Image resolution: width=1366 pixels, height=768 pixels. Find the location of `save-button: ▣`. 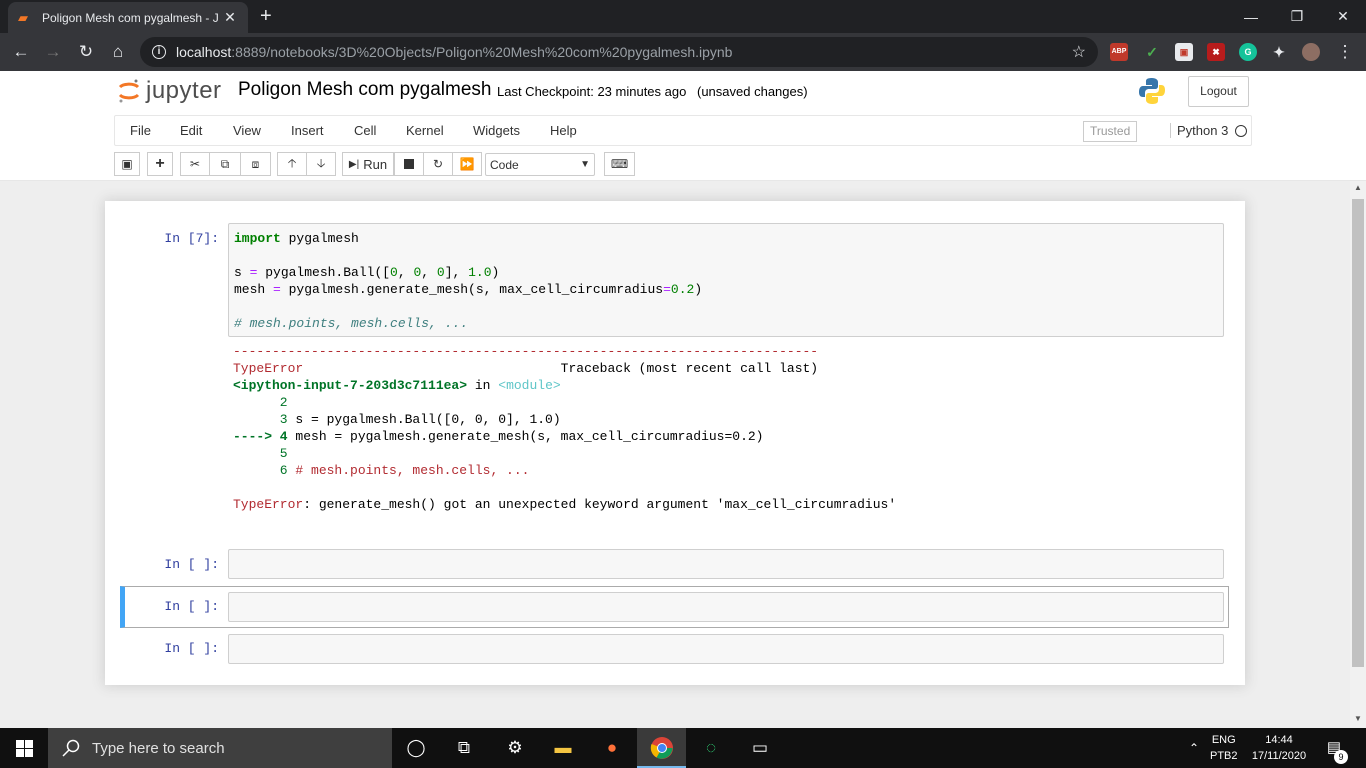

save-button: ▣ is located at coordinates (127, 164).